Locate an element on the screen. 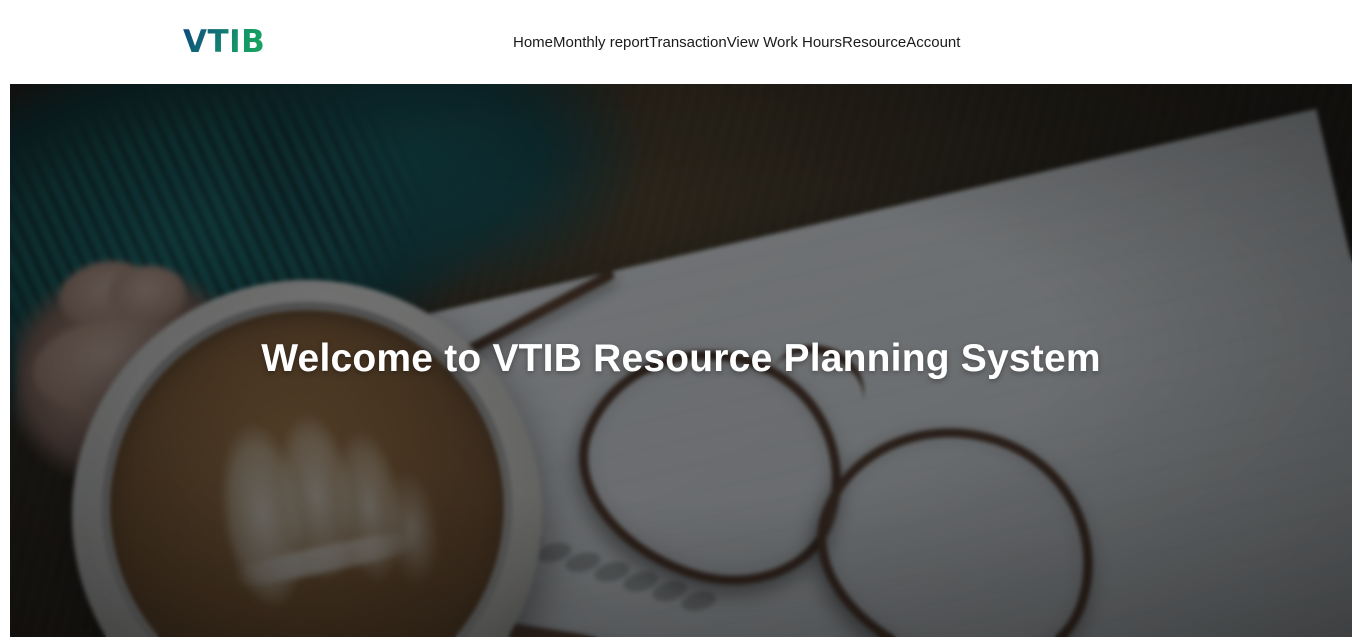 The width and height of the screenshot is (1356, 637). nav-link-home: Home is located at coordinates (533, 42).